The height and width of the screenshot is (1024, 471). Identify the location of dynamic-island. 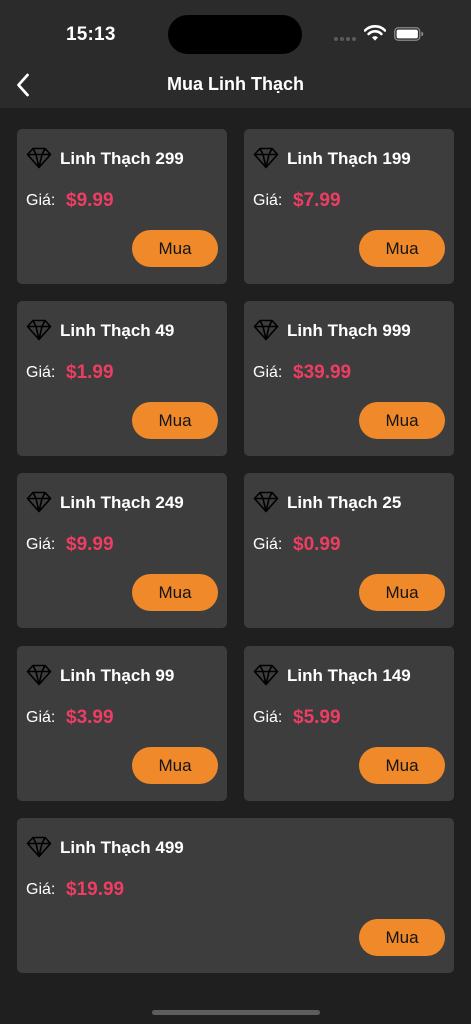
(235, 34).